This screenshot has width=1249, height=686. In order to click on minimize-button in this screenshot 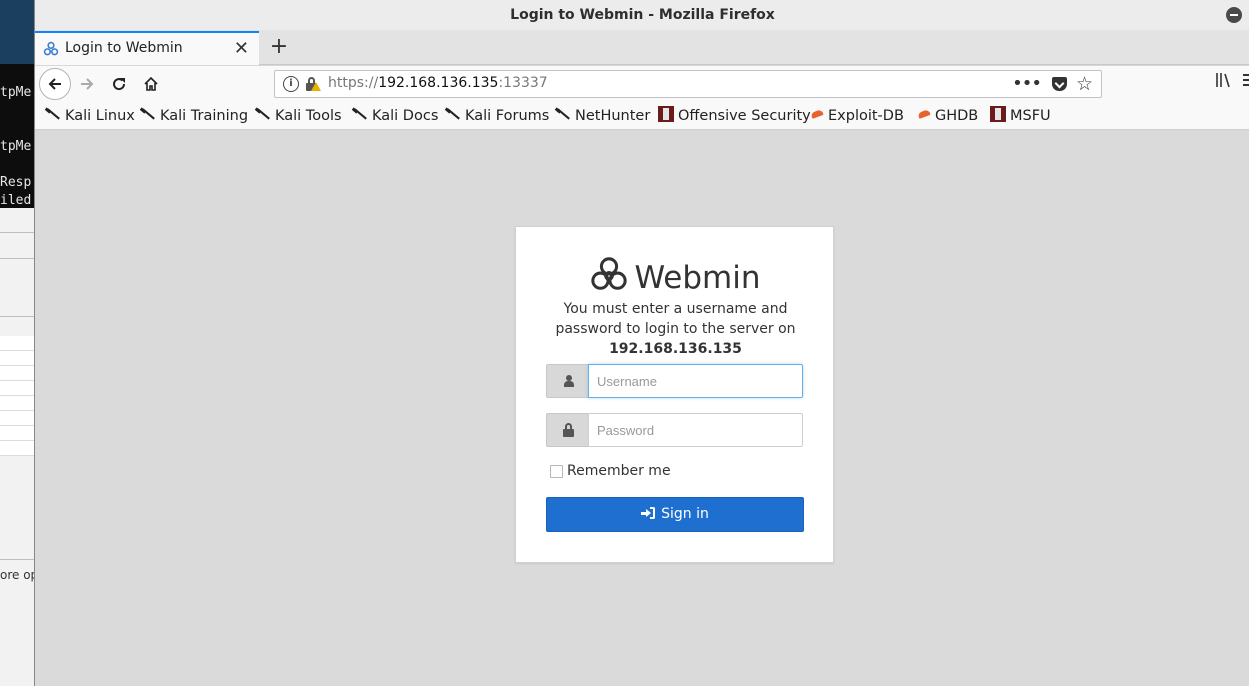, I will do `click(1234, 15)`.